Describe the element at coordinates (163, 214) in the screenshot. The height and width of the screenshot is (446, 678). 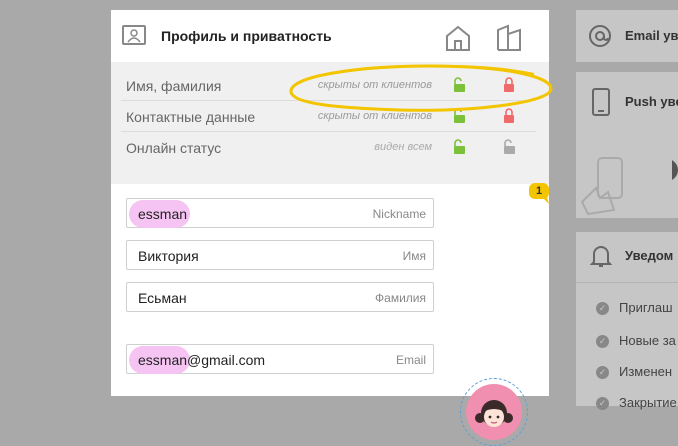
I see `nickname-value: essman` at that location.